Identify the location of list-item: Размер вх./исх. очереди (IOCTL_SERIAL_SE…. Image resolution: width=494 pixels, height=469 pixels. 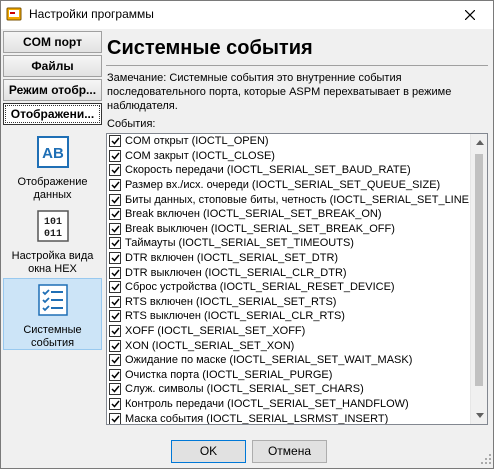
(288, 185).